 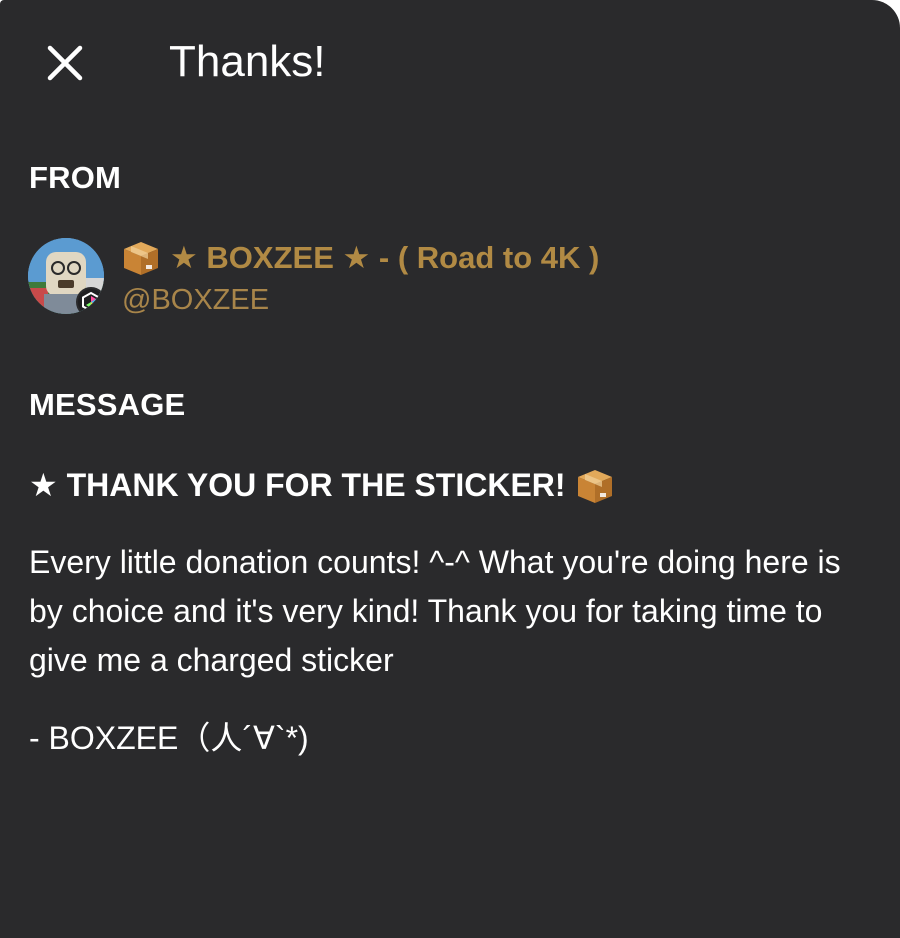 I want to click on sender-handle: @BOXZEE, so click(x=195, y=300).